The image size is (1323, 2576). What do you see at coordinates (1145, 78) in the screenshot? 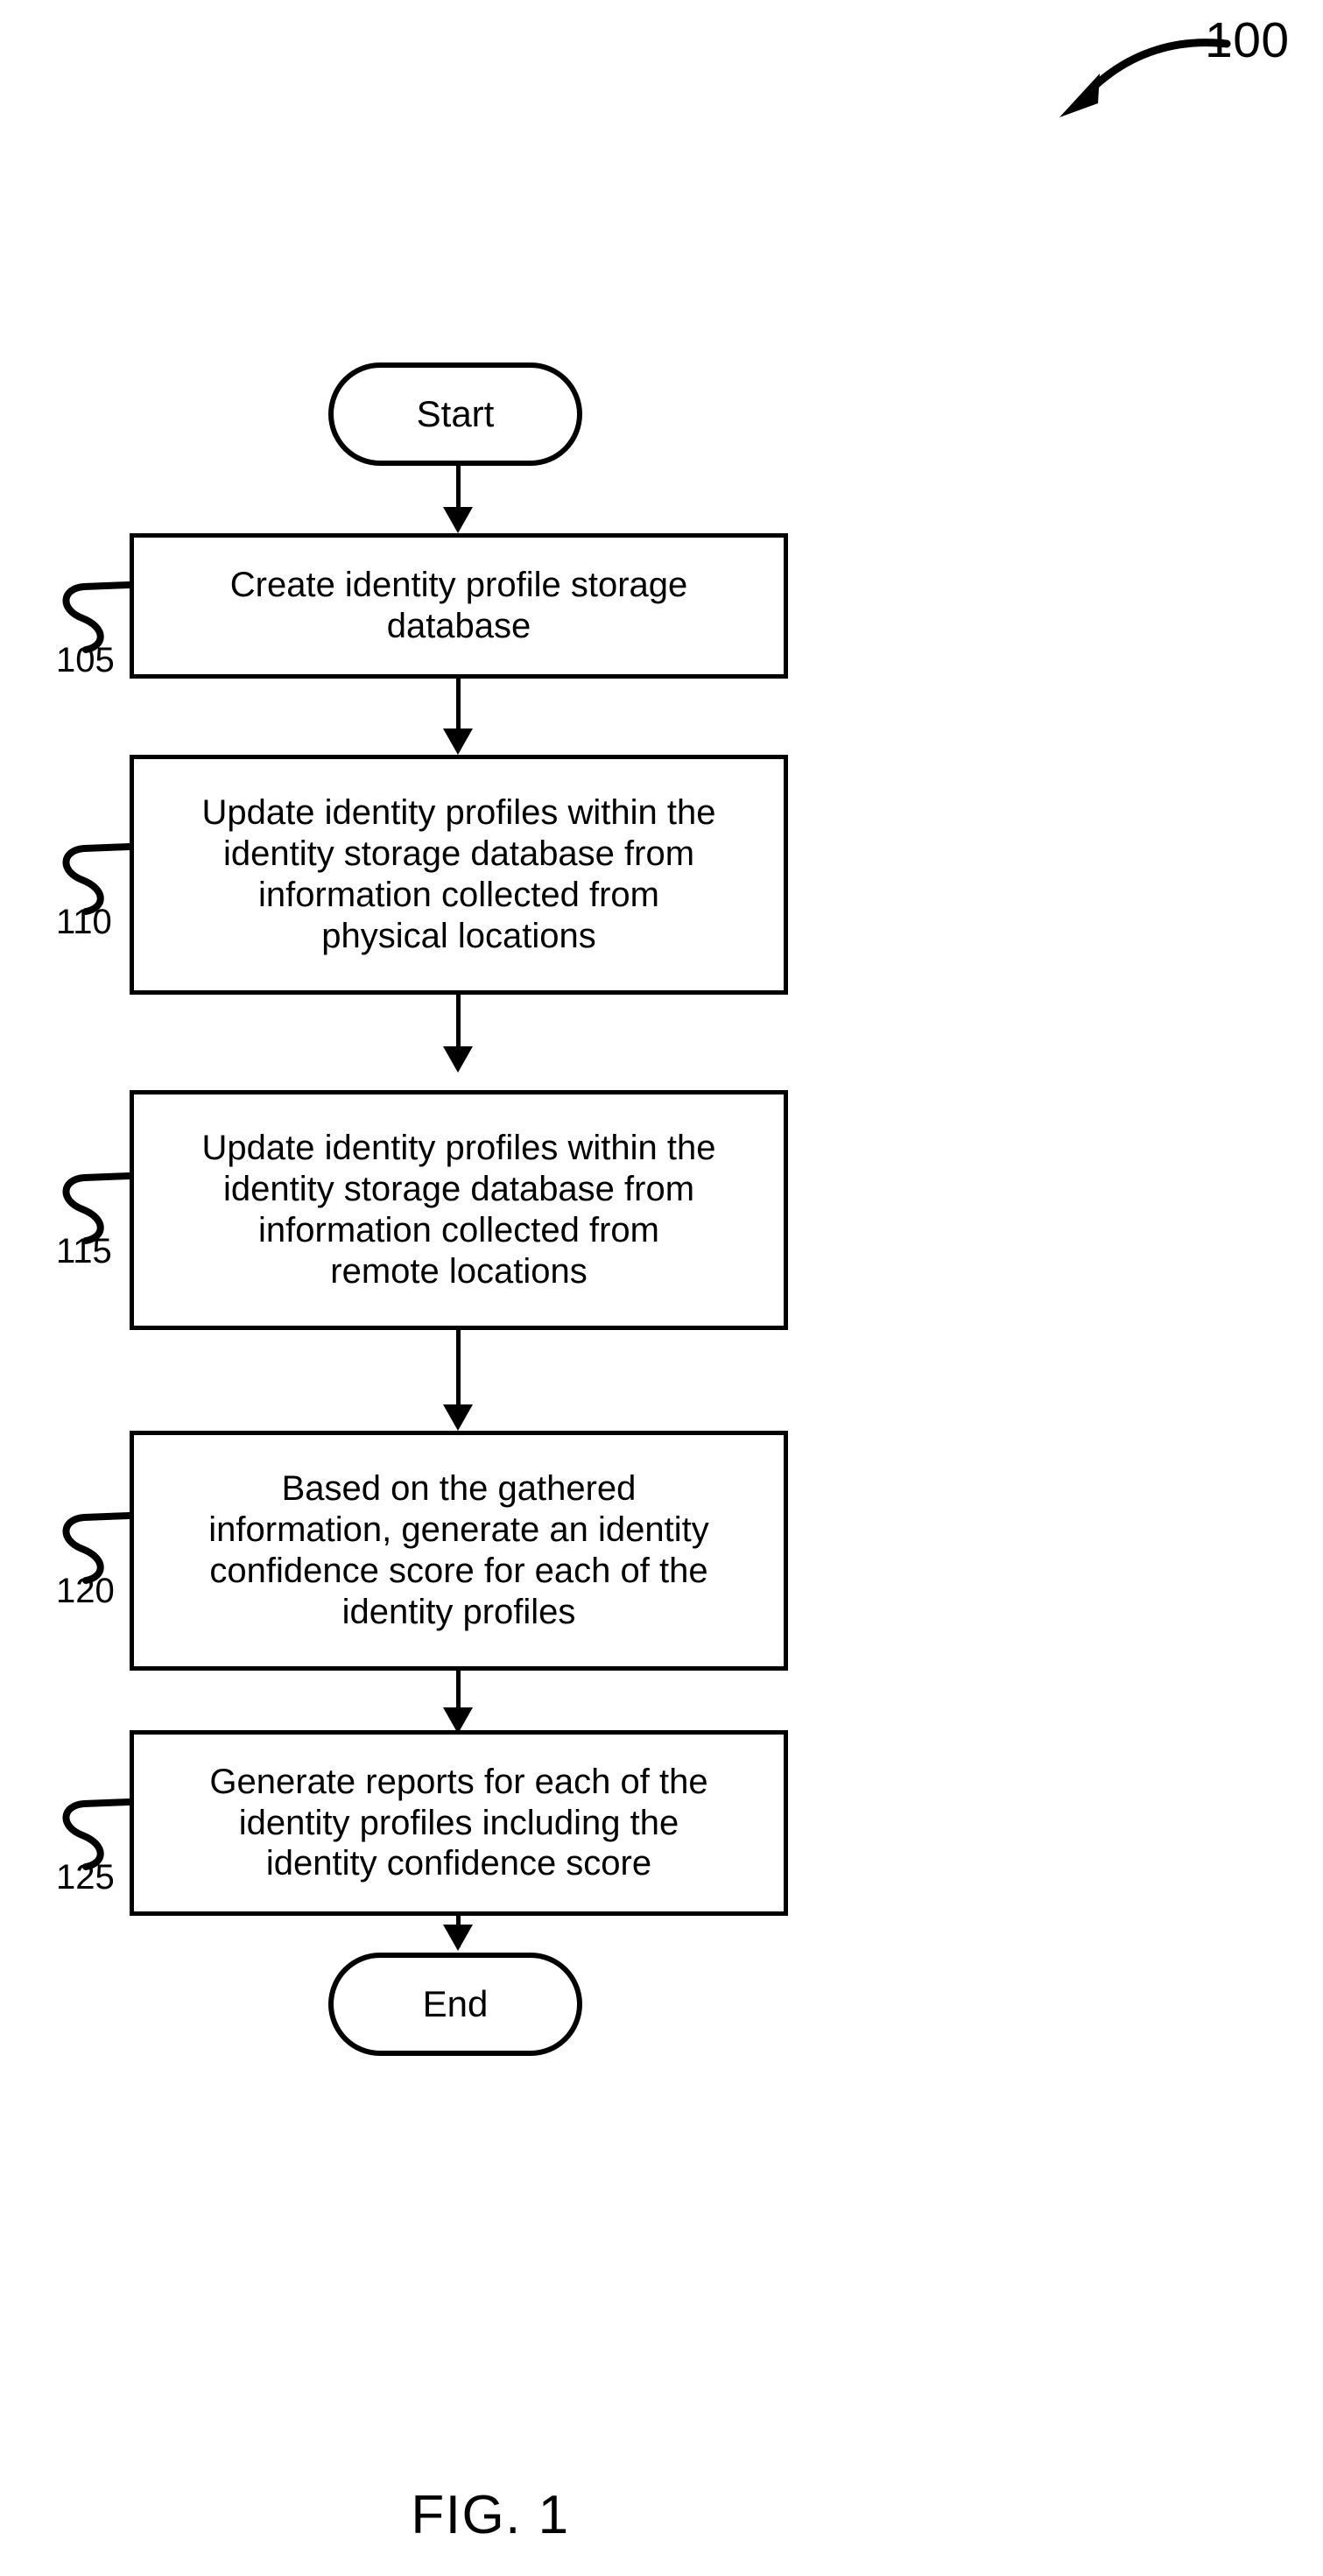
I see `figure-reference-arrow-icon` at bounding box center [1145, 78].